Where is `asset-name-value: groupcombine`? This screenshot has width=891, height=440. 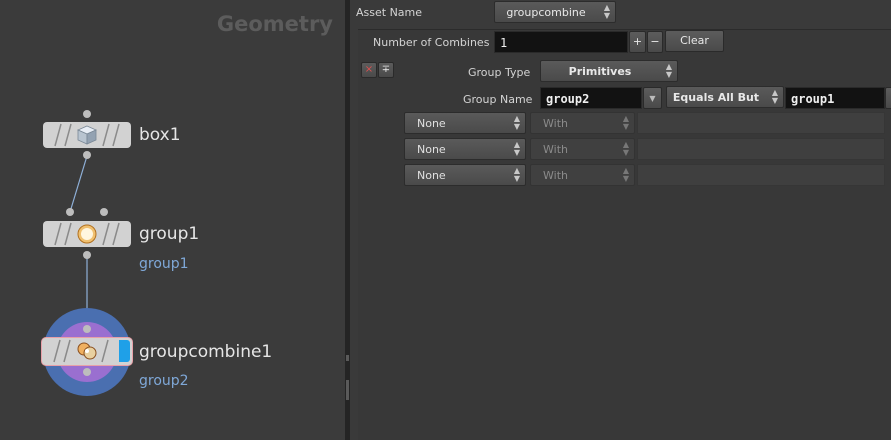 asset-name-value: groupcombine is located at coordinates (546, 12).